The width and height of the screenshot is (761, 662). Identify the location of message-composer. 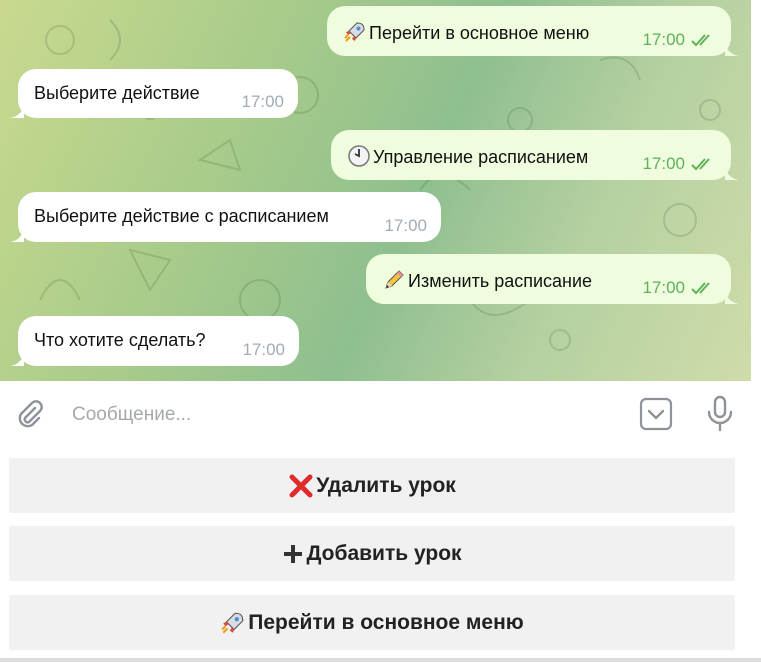
(375, 415).